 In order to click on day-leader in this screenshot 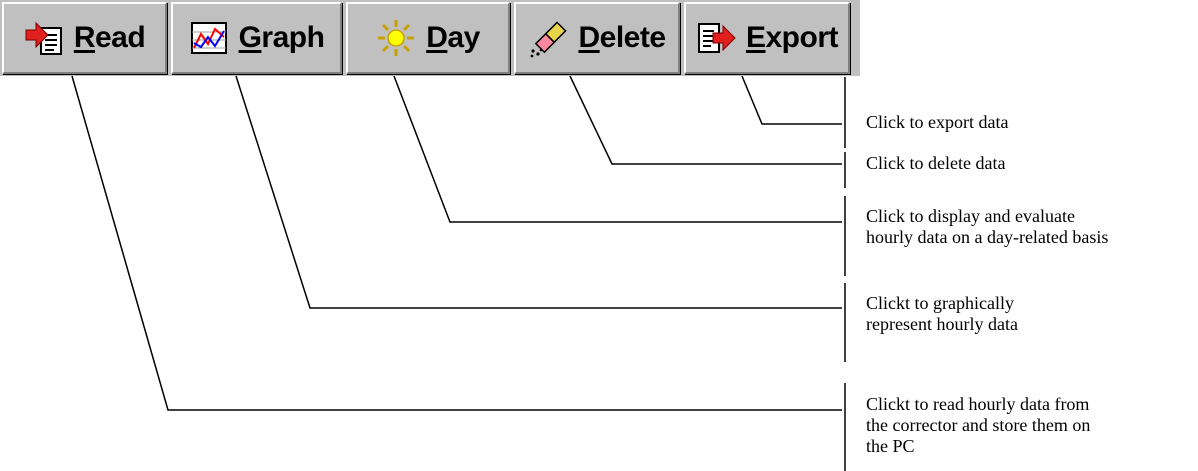, I will do `click(617, 149)`.